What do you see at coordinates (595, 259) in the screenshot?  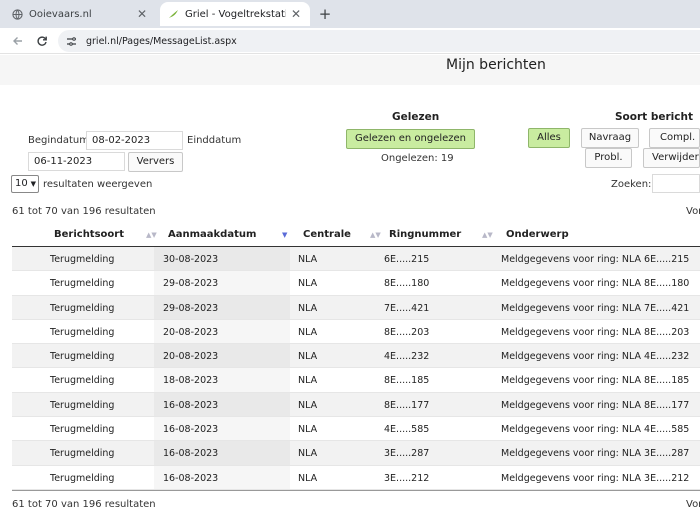 I see `cell-onderwerp: Meldgegevens voor ring: NLA 6E.....215` at bounding box center [595, 259].